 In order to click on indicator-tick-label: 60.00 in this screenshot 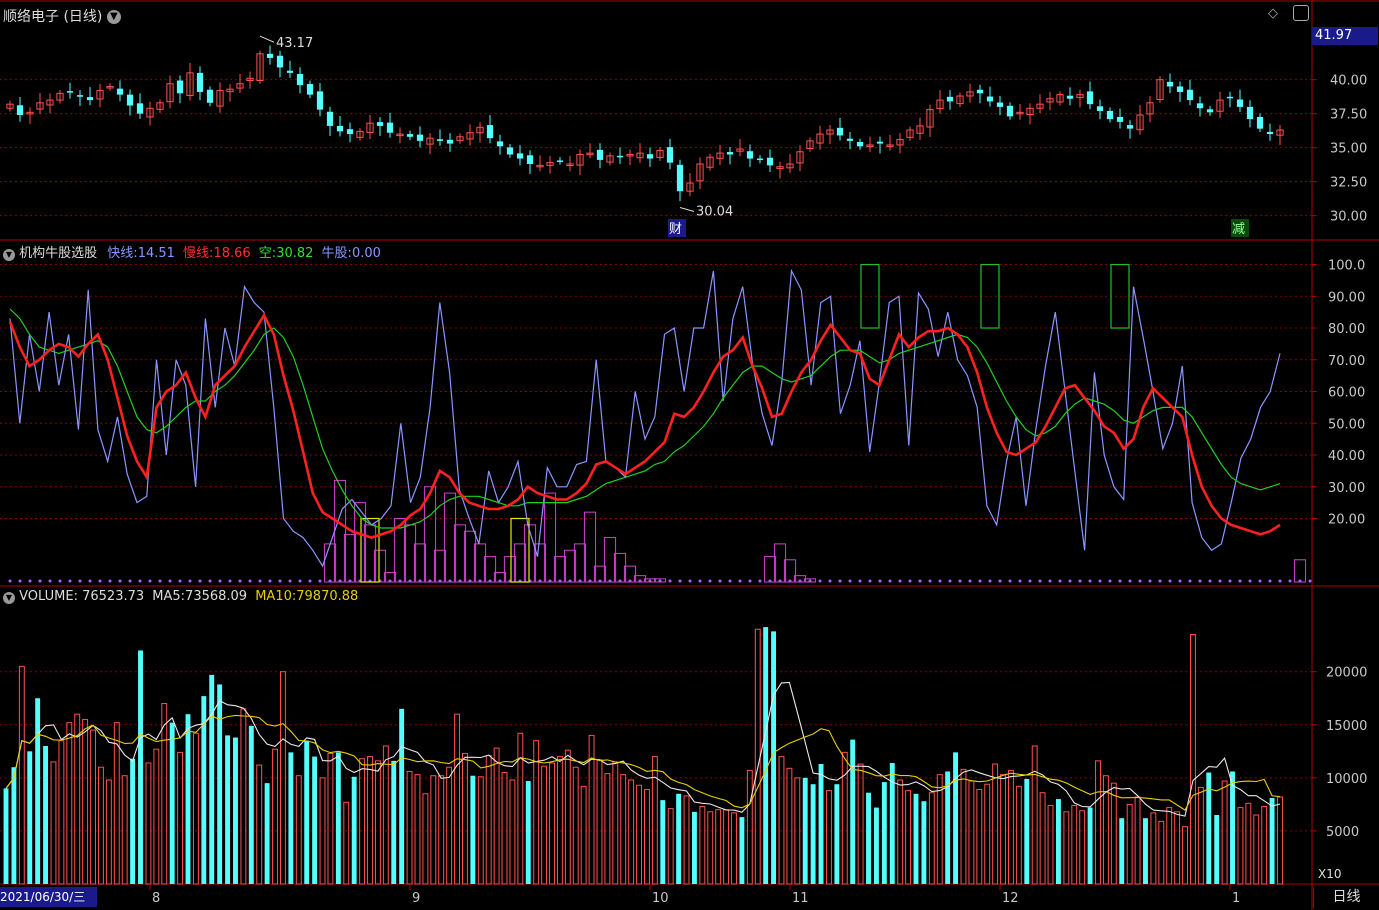, I will do `click(1346, 393)`.